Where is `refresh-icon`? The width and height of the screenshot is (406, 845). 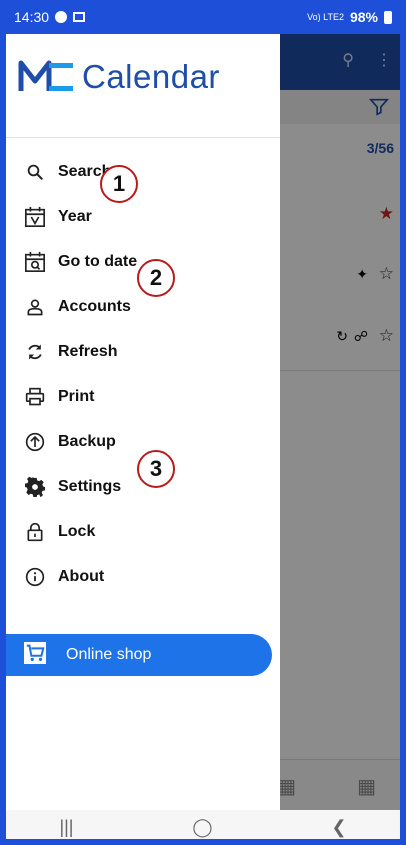 refresh-icon is located at coordinates (35, 352).